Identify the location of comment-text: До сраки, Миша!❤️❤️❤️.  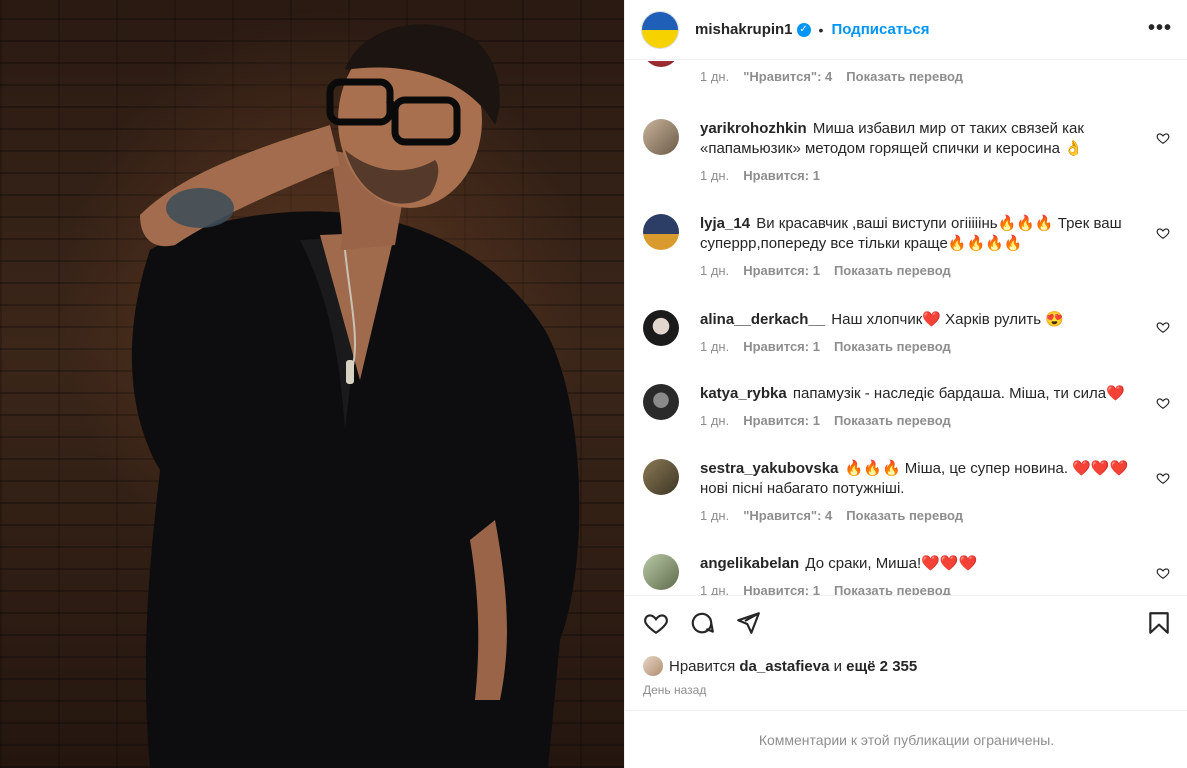
(891, 563).